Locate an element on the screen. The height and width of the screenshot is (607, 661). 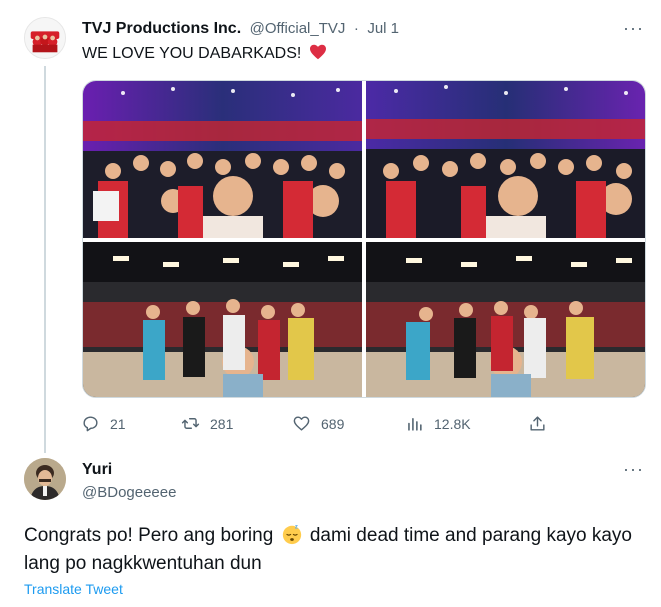
analytics-icon is located at coordinates (415, 424).